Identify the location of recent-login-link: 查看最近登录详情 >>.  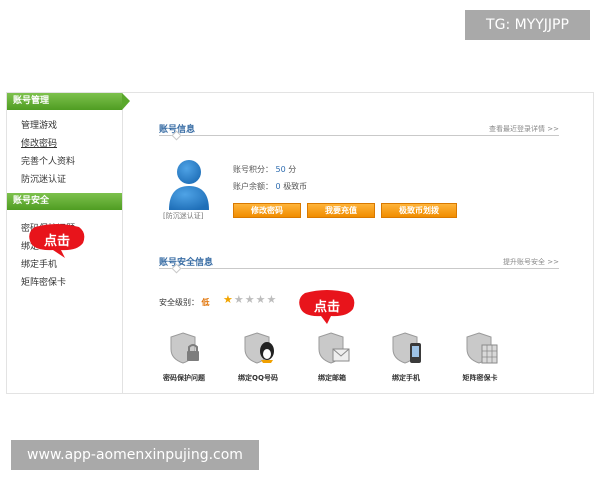
(524, 129).